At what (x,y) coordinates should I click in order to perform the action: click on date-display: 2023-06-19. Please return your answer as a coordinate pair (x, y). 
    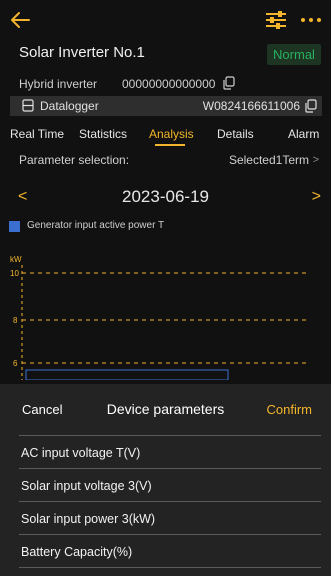
    Looking at the image, I should click on (165, 197).